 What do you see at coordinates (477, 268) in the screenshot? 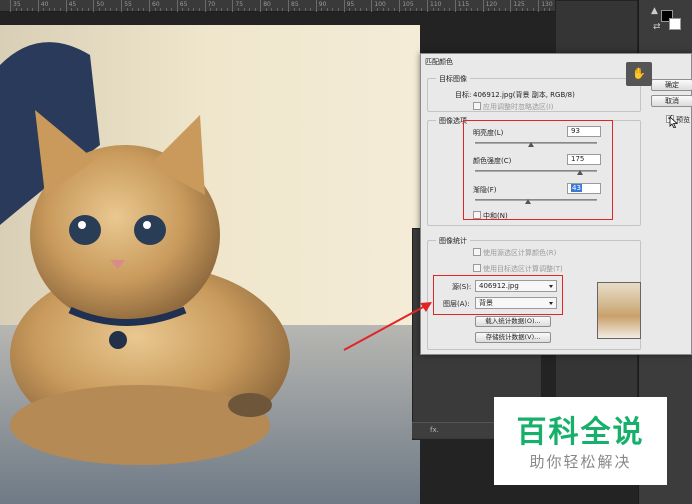
I see `use-target-selection-checkbox` at bounding box center [477, 268].